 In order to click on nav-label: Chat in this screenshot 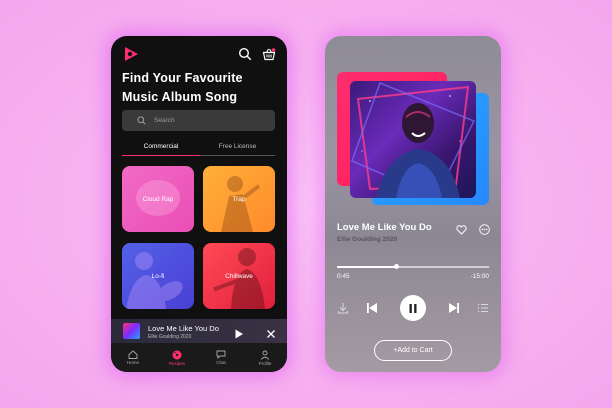, I will do `click(221, 362)`.